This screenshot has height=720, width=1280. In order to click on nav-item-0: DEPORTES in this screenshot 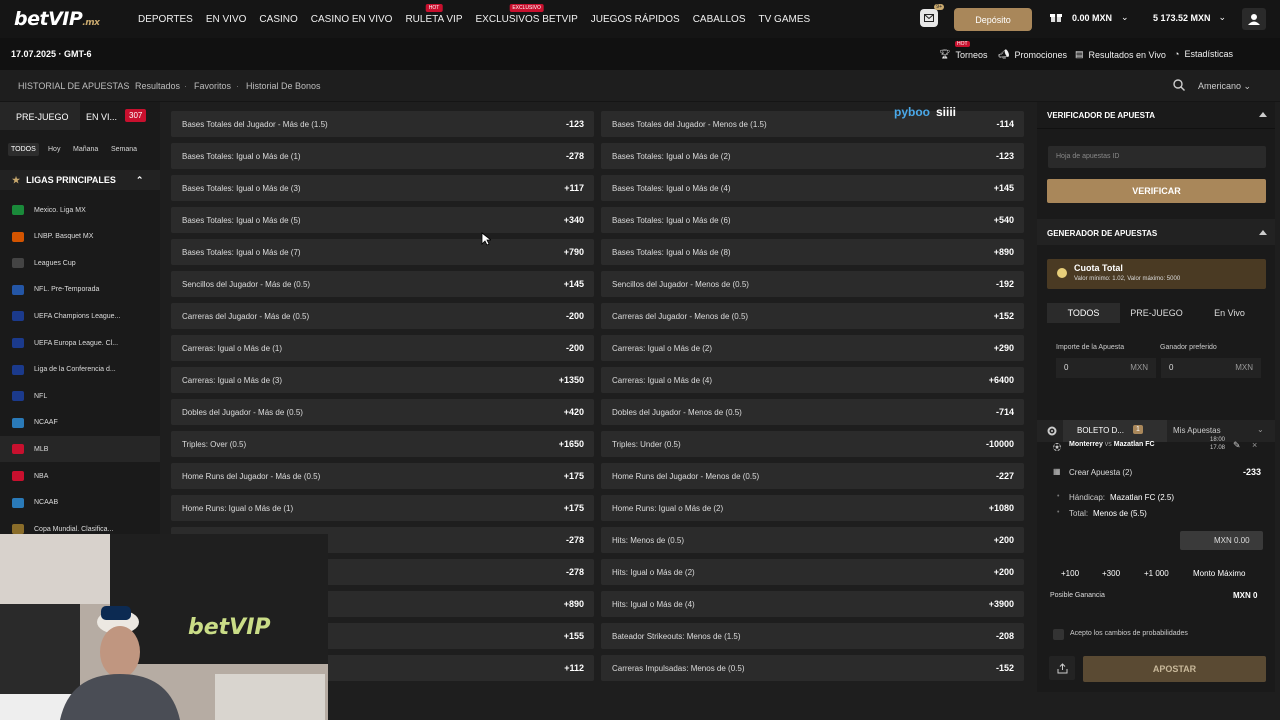, I will do `click(165, 19)`.